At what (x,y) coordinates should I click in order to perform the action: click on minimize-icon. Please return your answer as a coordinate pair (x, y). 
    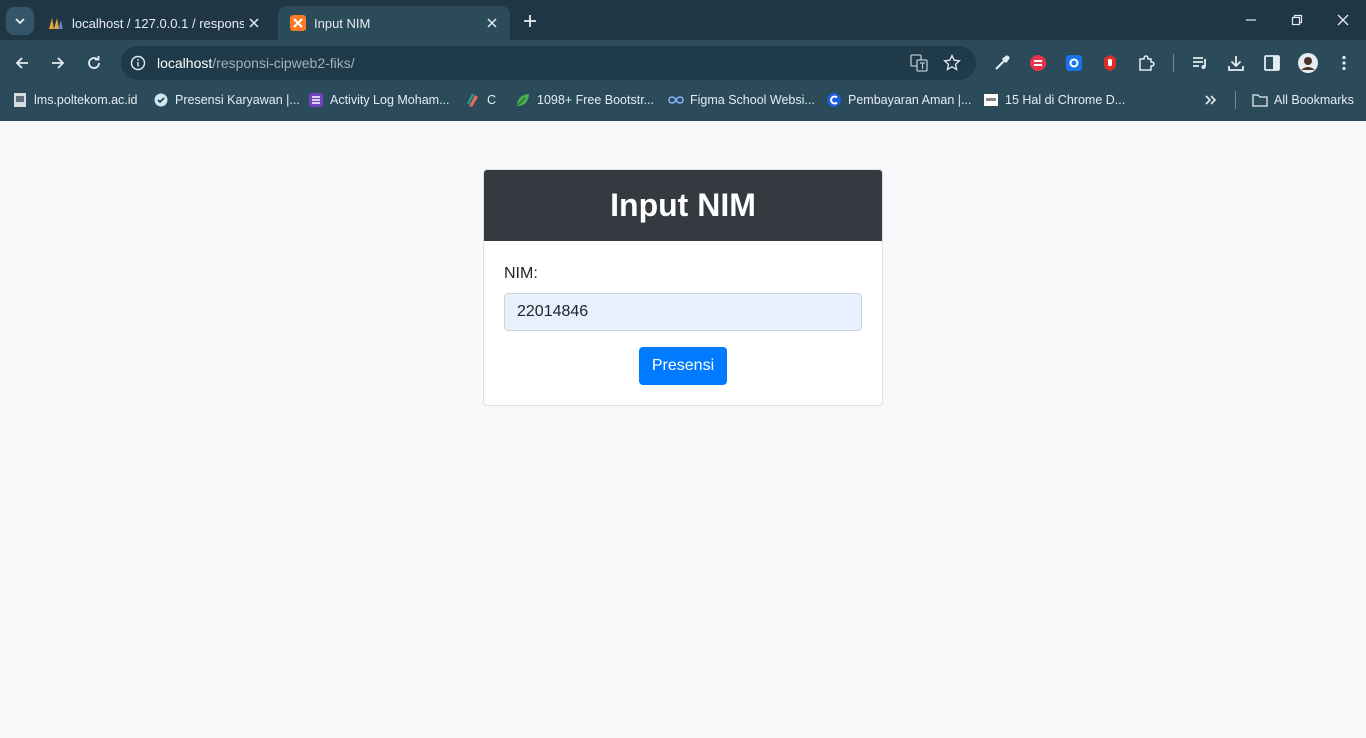
    Looking at the image, I should click on (1251, 20).